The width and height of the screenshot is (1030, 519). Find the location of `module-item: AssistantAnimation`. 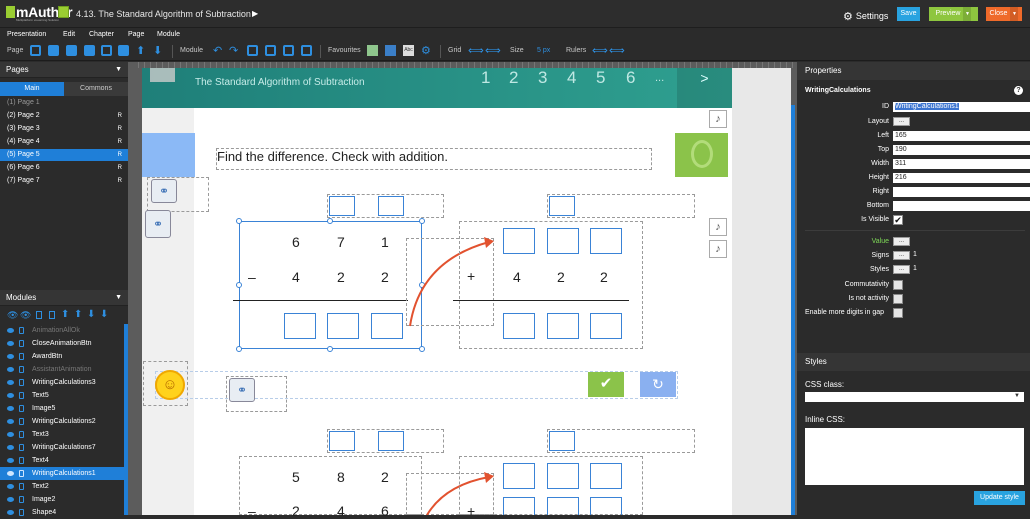

module-item: AssistantAnimation is located at coordinates (64, 369).